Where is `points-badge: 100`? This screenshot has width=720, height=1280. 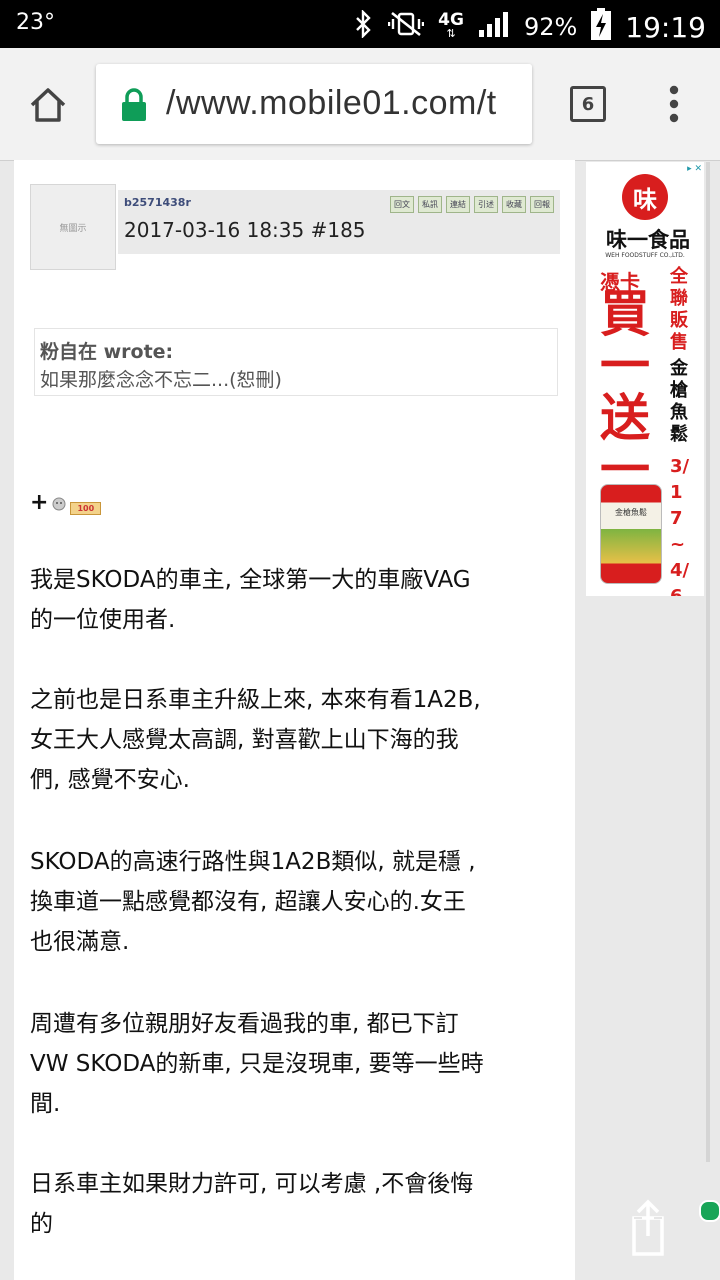
points-badge: 100 is located at coordinates (86, 508).